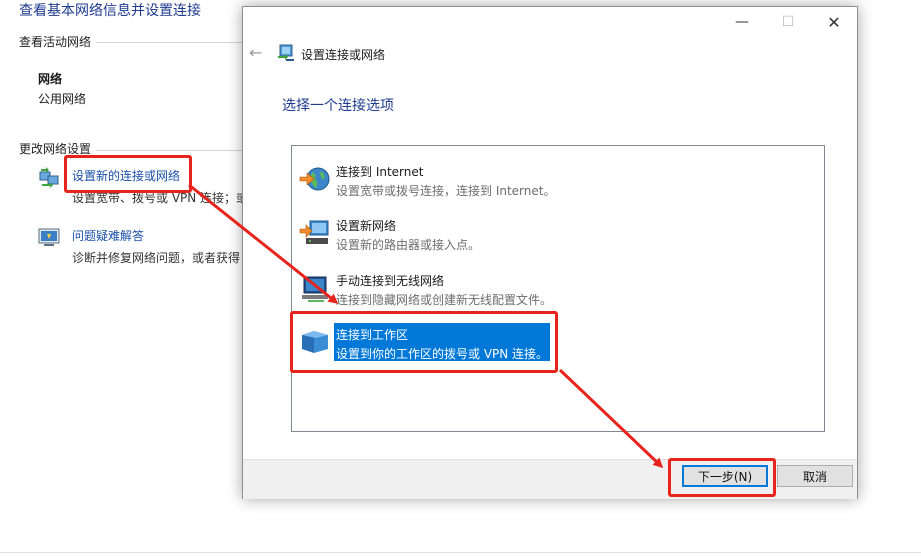 The height and width of the screenshot is (556, 921). Describe the element at coordinates (343, 55) in the screenshot. I see `dialog-title: 设置连接或网络` at that location.